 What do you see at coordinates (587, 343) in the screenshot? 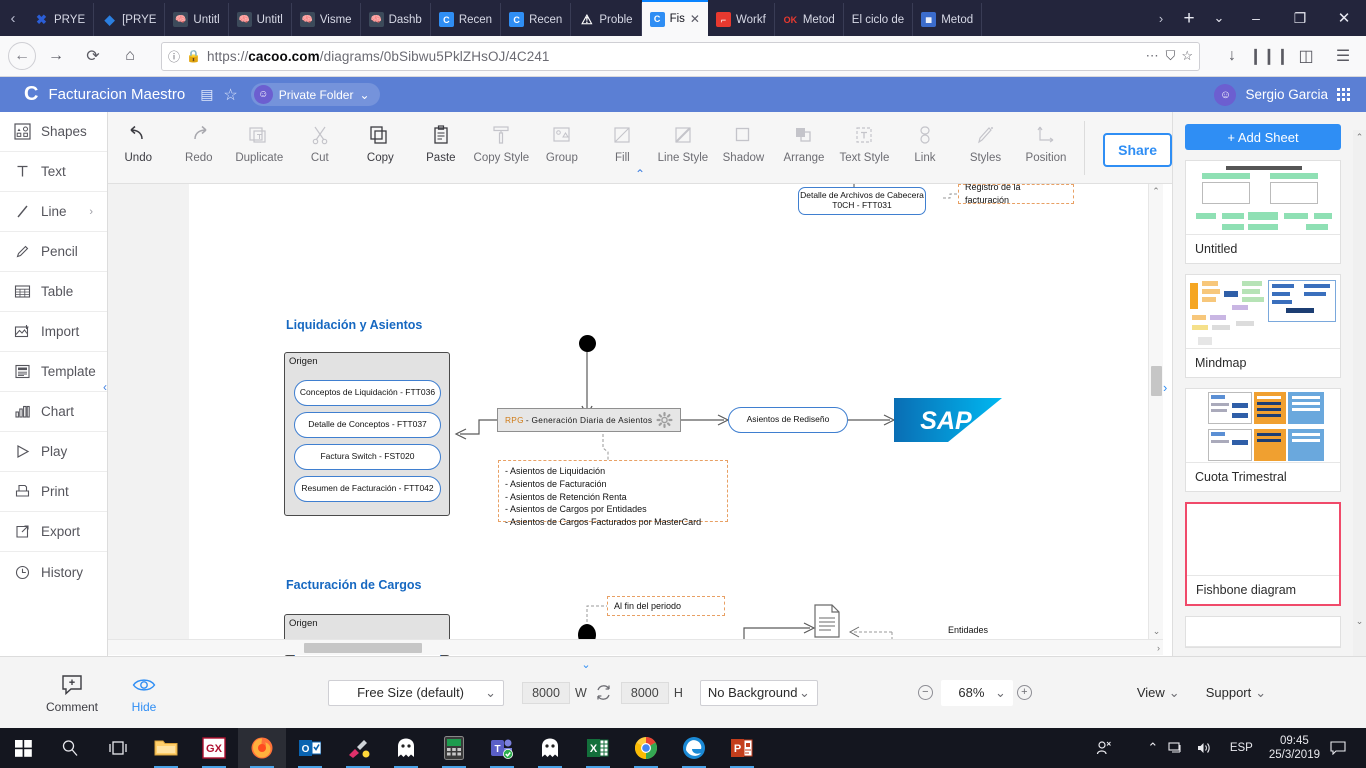
I see `start-node-dot` at bounding box center [587, 343].